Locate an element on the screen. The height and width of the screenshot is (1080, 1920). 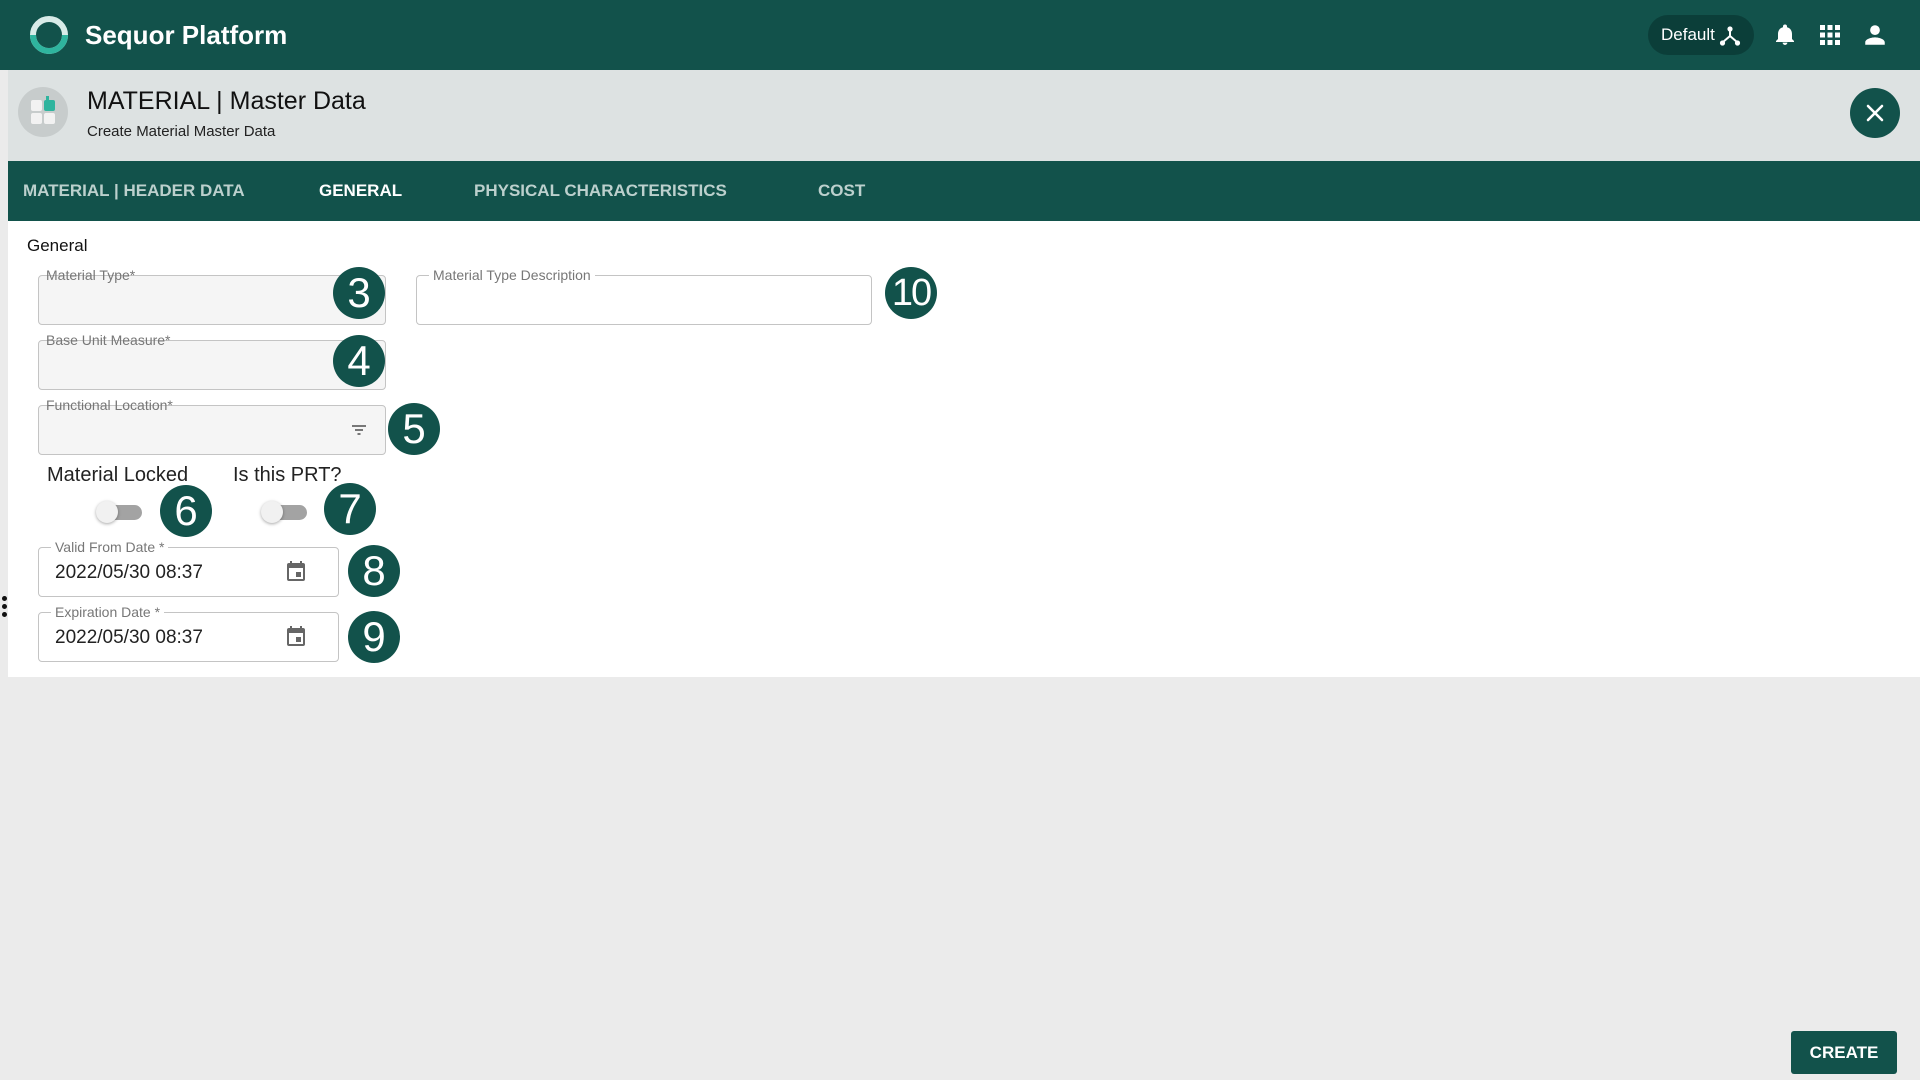
callout-badge: 4 is located at coordinates (359, 361).